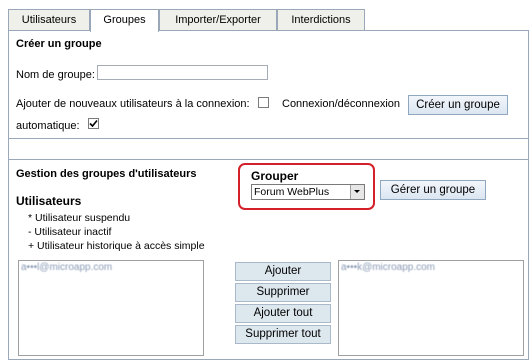  I want to click on list-item: a•••k@microapp.com, so click(388, 267).